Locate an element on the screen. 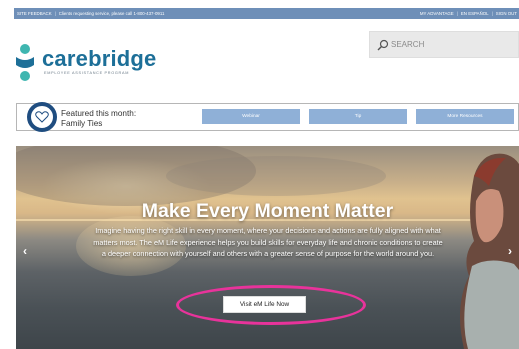  carebridge-logo: carebridge EMPLOYEE ASSISTANCE PROGRAM is located at coordinates (94, 63).